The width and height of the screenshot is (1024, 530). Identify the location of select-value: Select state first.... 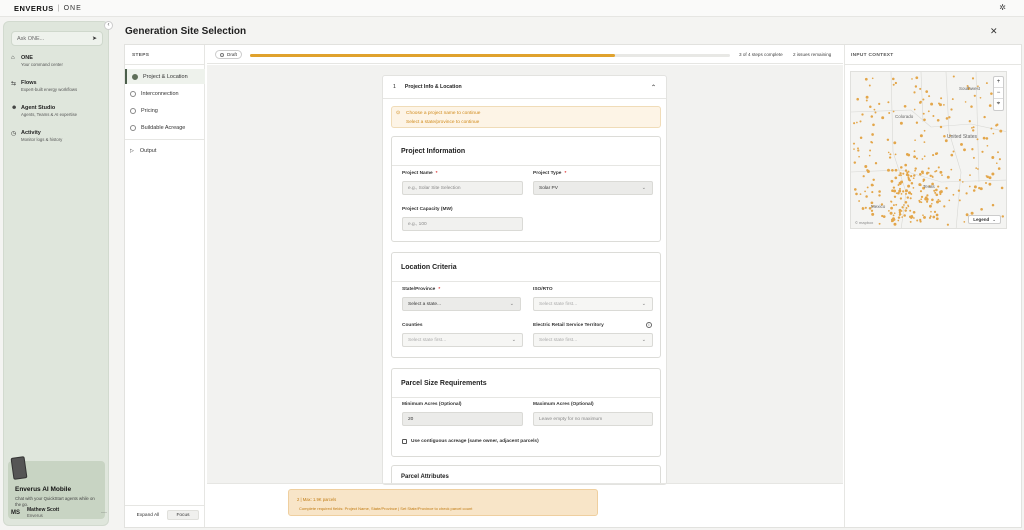
(427, 340).